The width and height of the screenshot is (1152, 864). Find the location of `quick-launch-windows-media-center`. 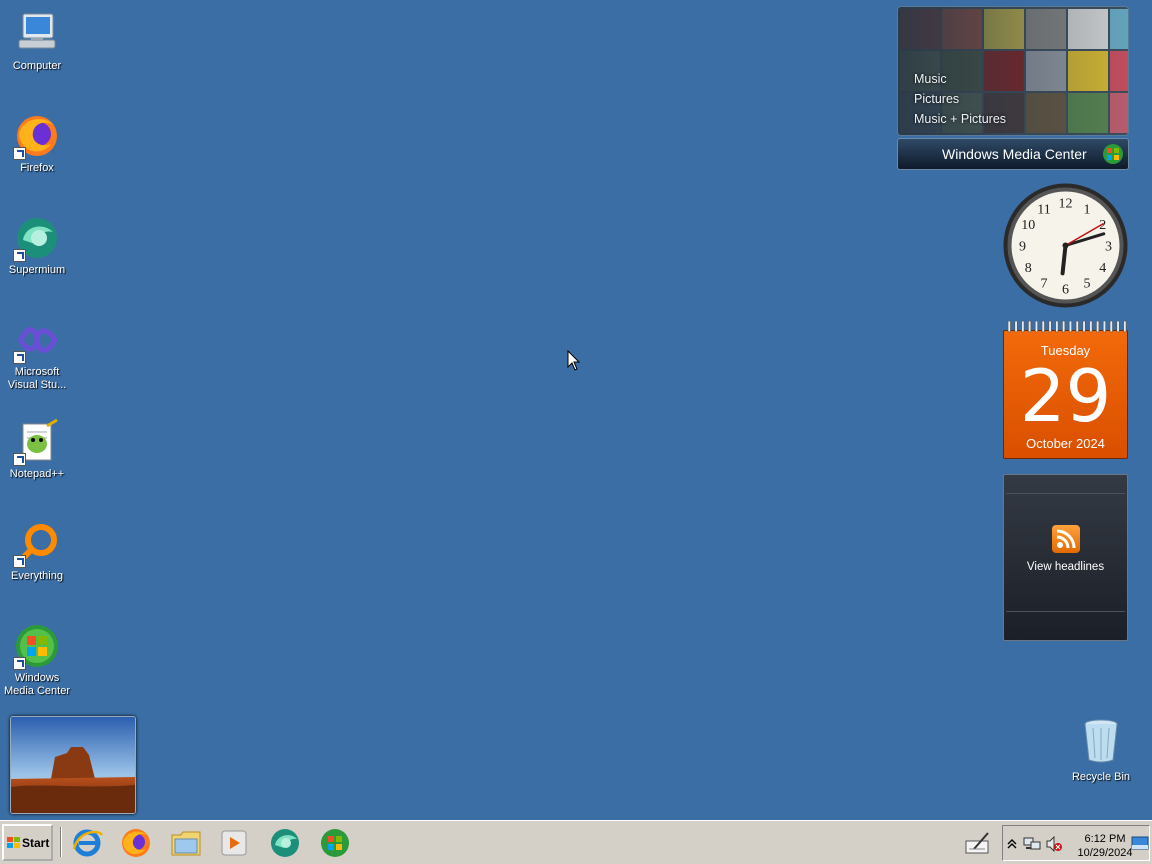

quick-launch-windows-media-center is located at coordinates (335, 843).